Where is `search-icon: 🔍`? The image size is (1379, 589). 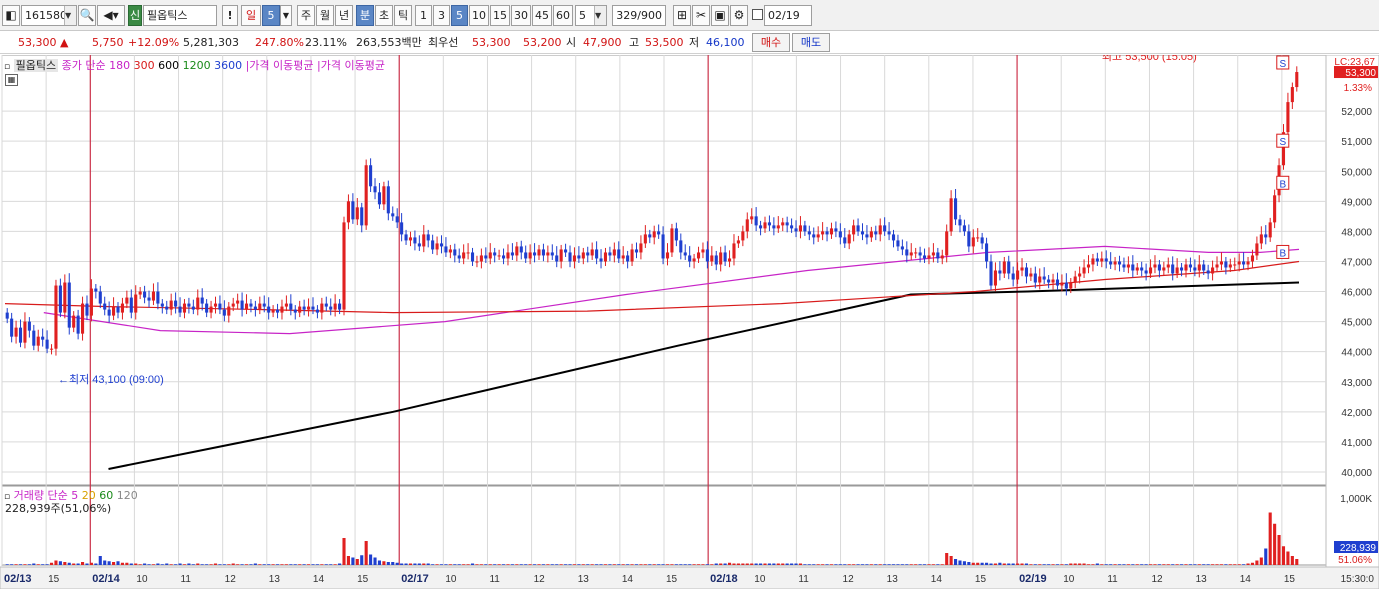
search-icon: 🔍 is located at coordinates (87, 15).